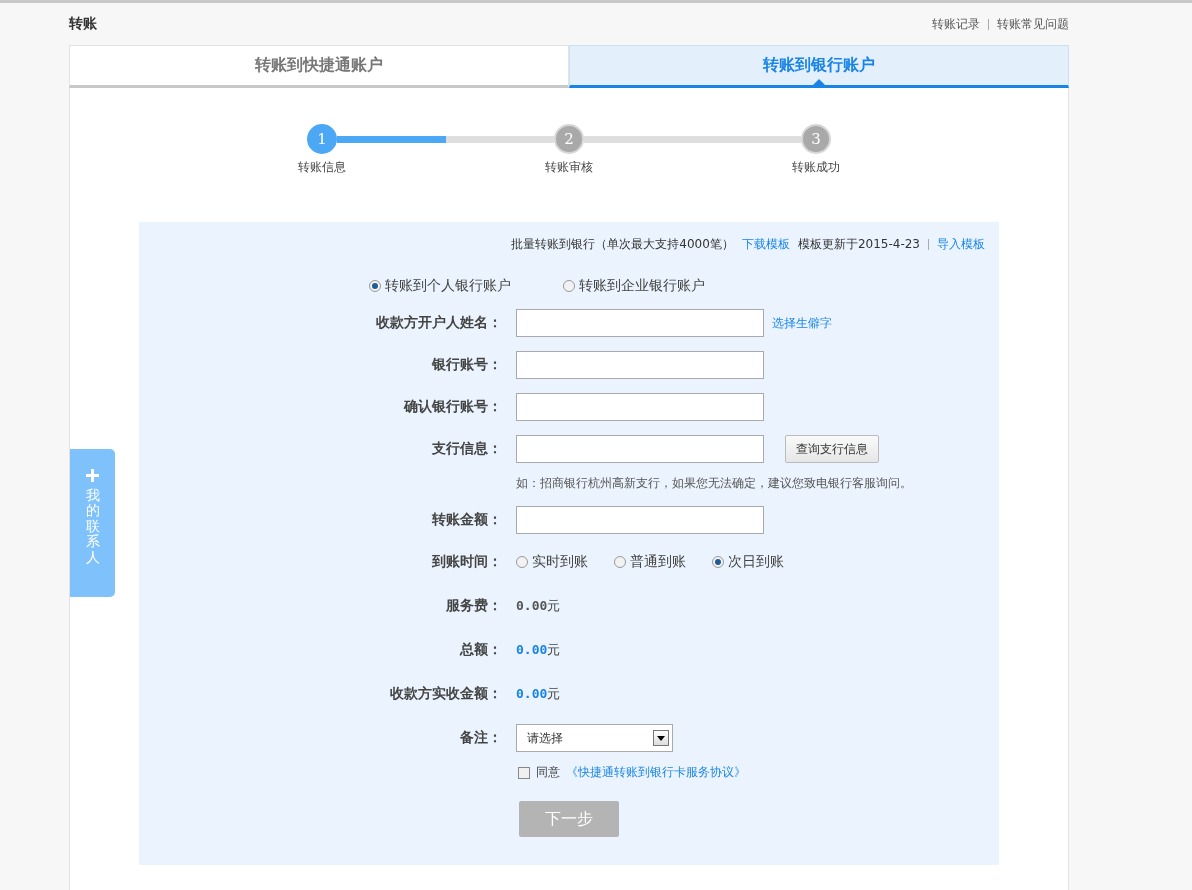  I want to click on import-template-link: 导入模板, so click(961, 244).